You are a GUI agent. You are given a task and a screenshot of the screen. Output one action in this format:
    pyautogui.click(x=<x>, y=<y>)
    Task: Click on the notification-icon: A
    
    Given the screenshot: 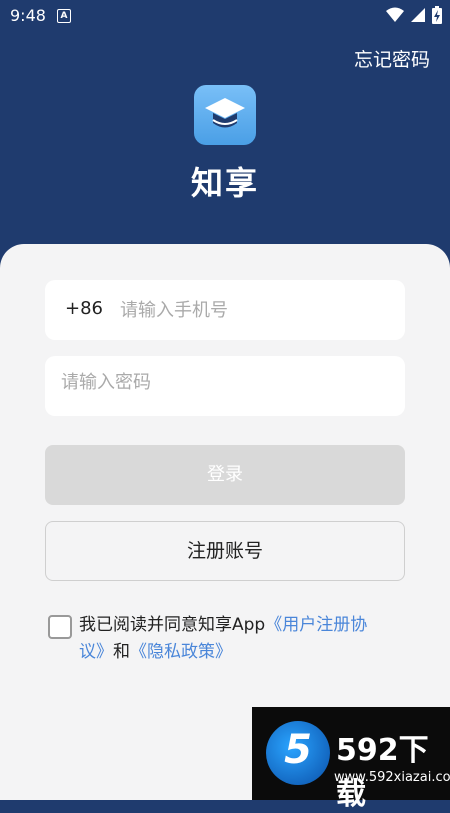 What is the action you would take?
    pyautogui.click(x=64, y=16)
    